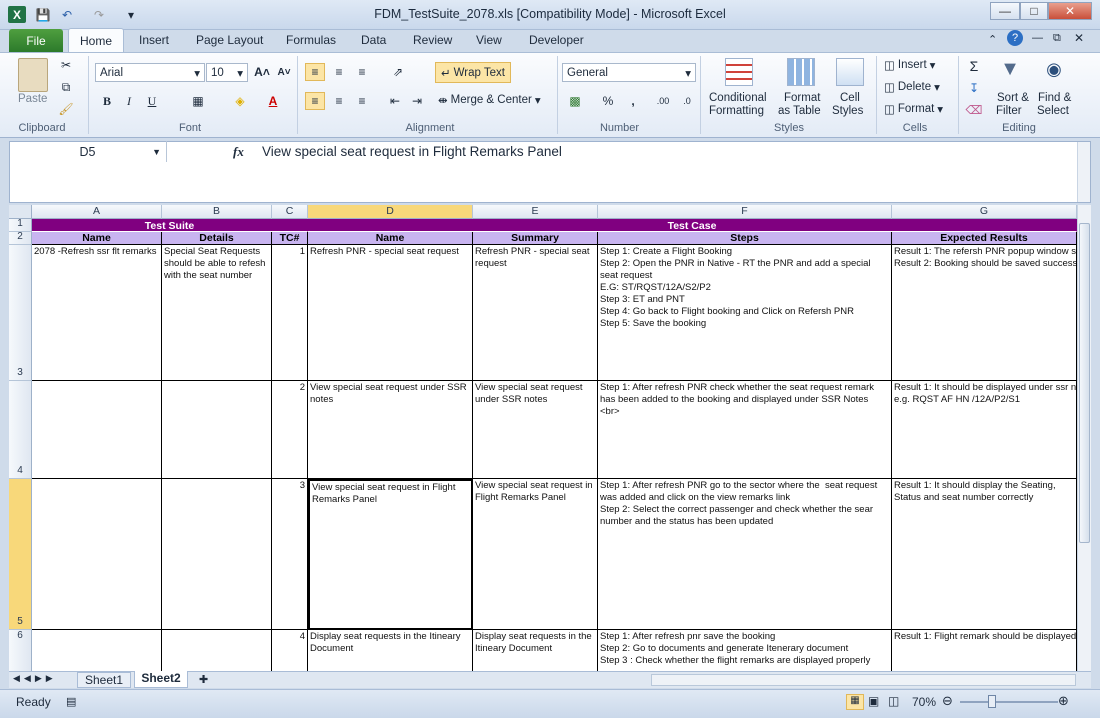  Describe the element at coordinates (687, 101) in the screenshot. I see `decrease-decimal-icon: .0` at that location.